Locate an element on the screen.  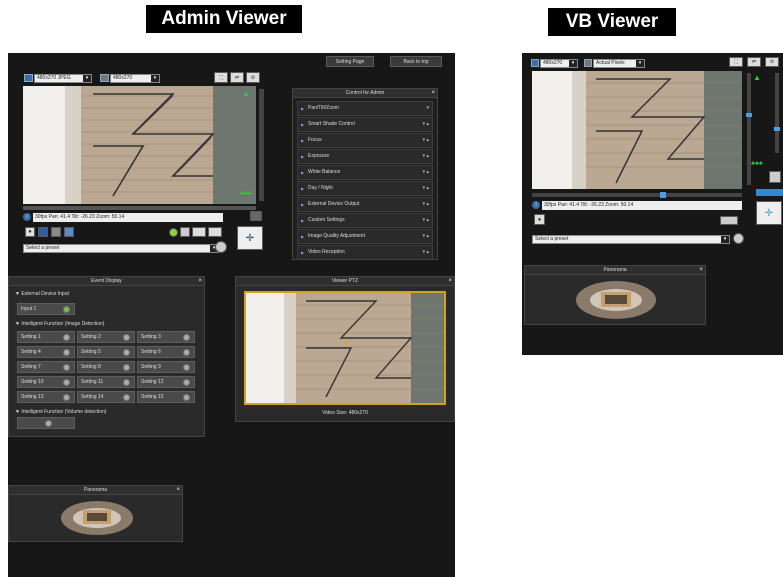
green-status-icon is located at coordinates (173, 232).